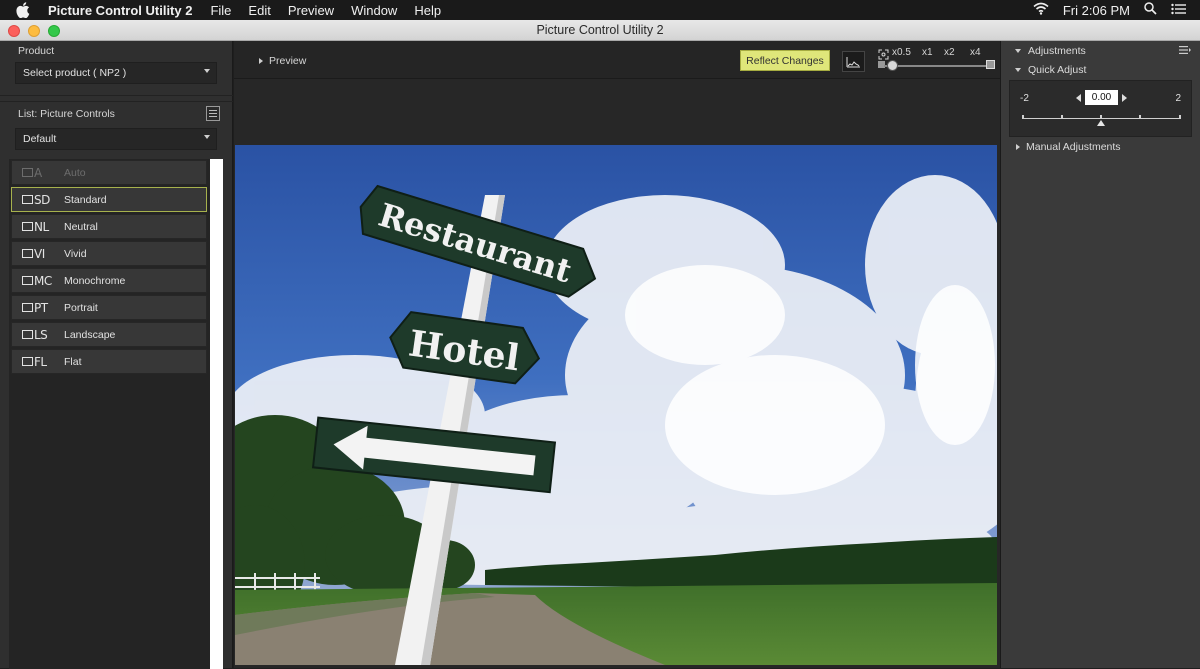 The width and height of the screenshot is (1200, 669). I want to click on zoom-option-x1: x1, so click(927, 52).